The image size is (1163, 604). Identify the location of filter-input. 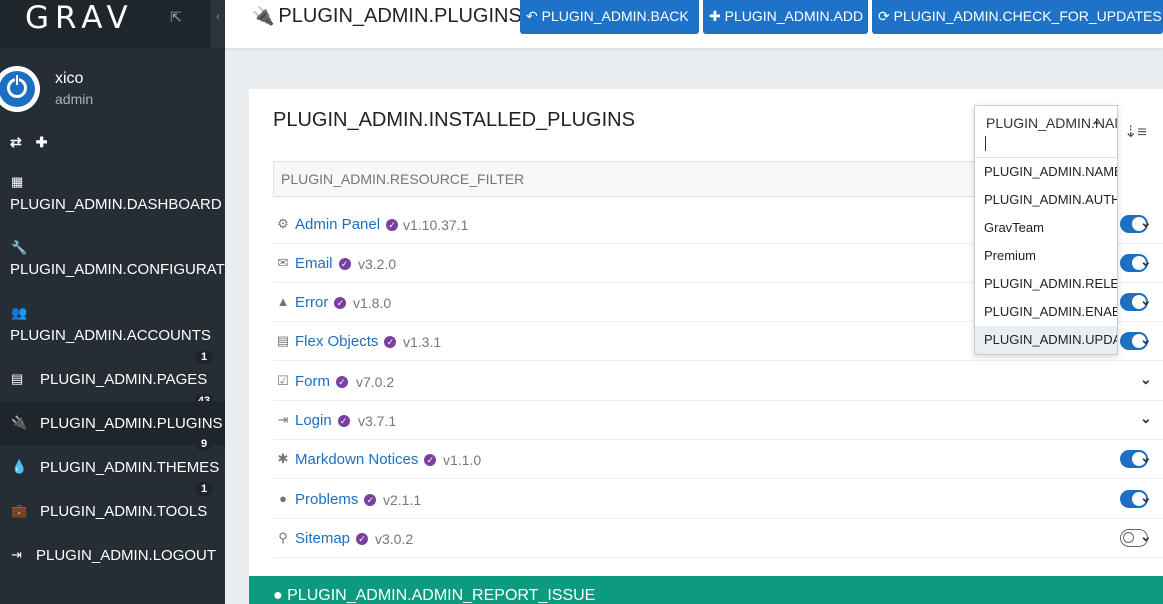
(633, 179).